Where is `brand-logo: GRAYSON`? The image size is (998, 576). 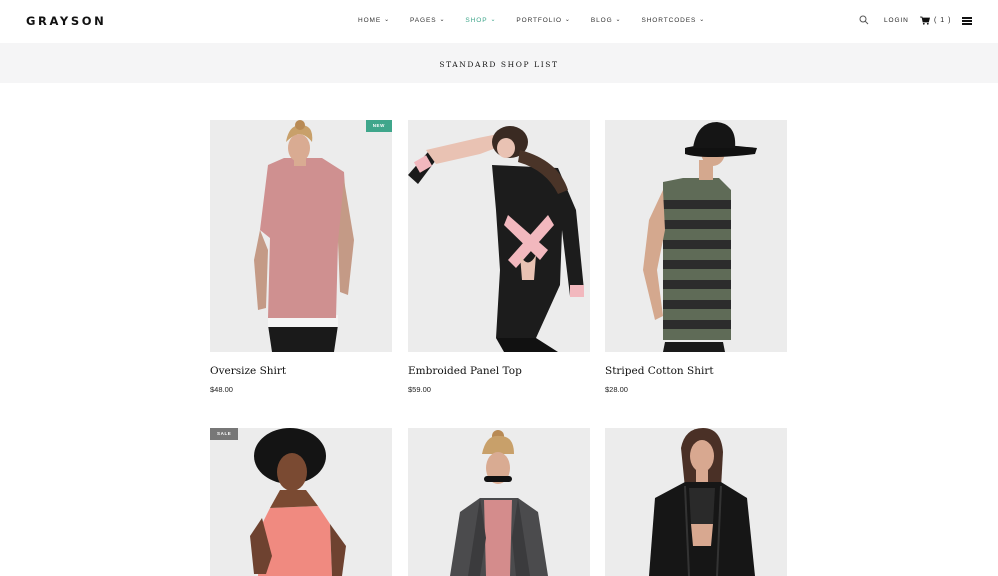
brand-logo: GRAYSON is located at coordinates (66, 21).